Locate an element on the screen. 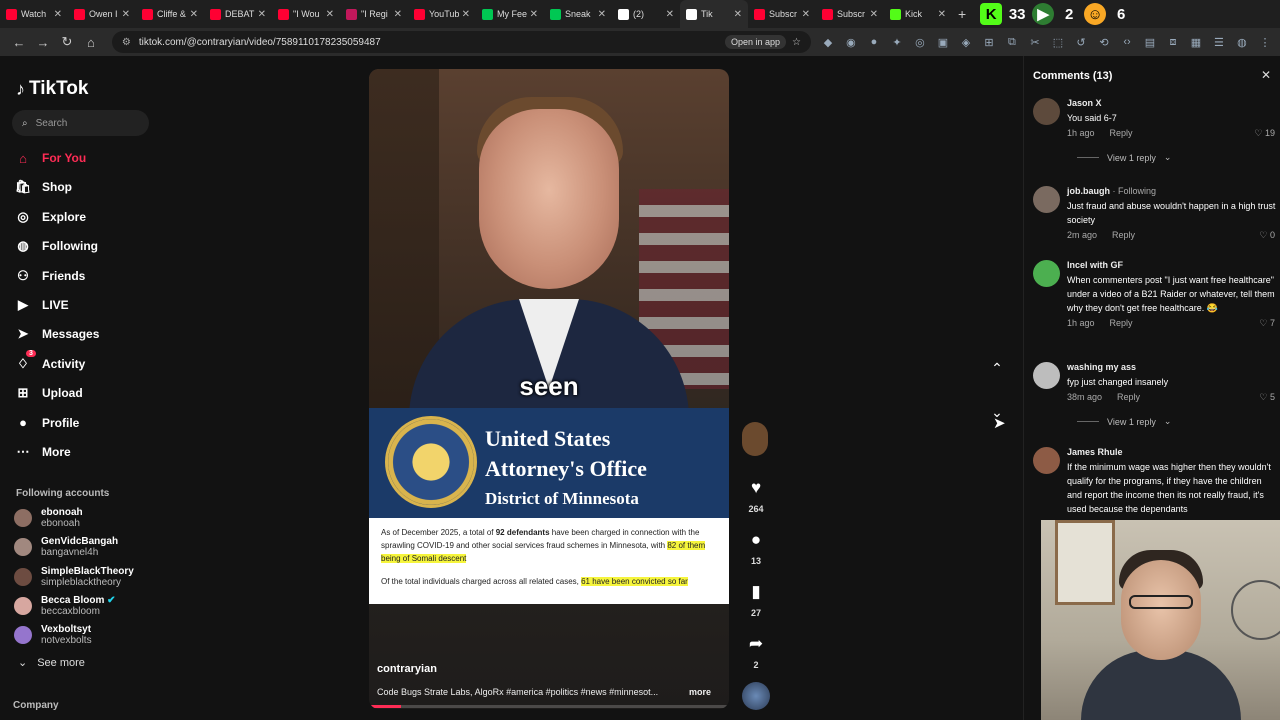  following-account: SimpleBlackTheory simpleblacktheory is located at coordinates (74, 577).